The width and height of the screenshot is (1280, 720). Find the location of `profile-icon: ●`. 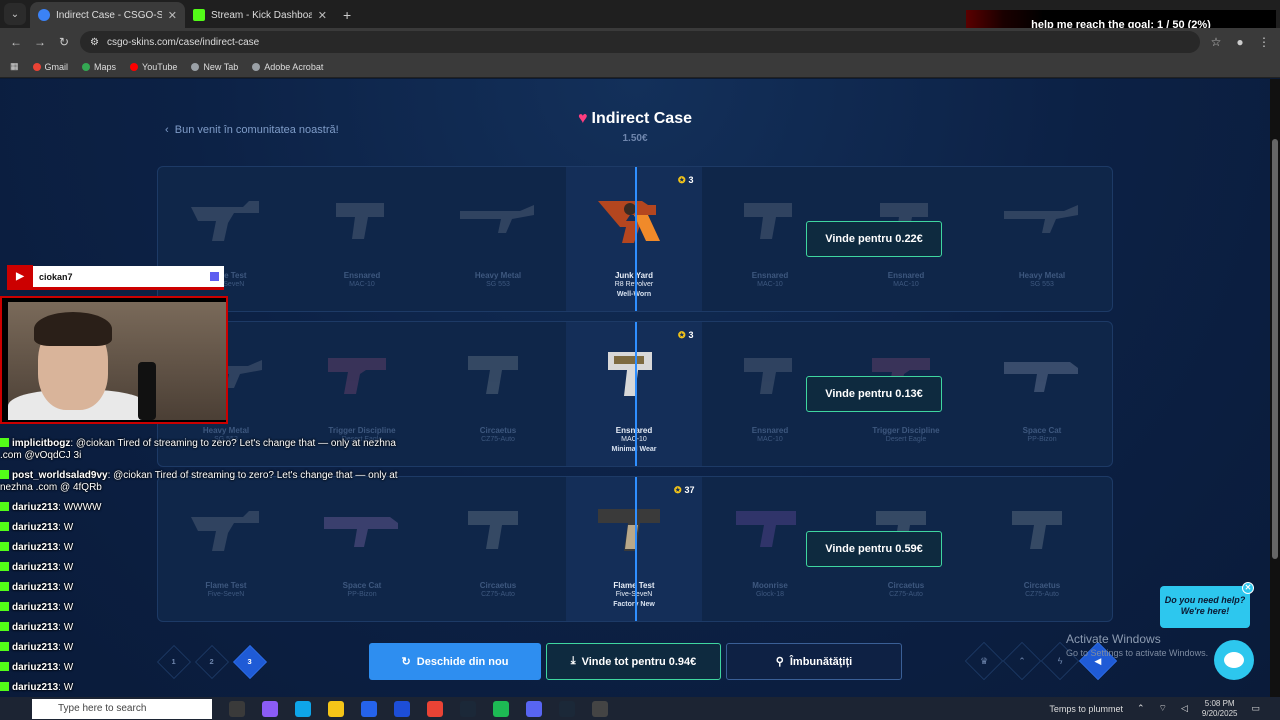

profile-icon: ● is located at coordinates (1240, 42).